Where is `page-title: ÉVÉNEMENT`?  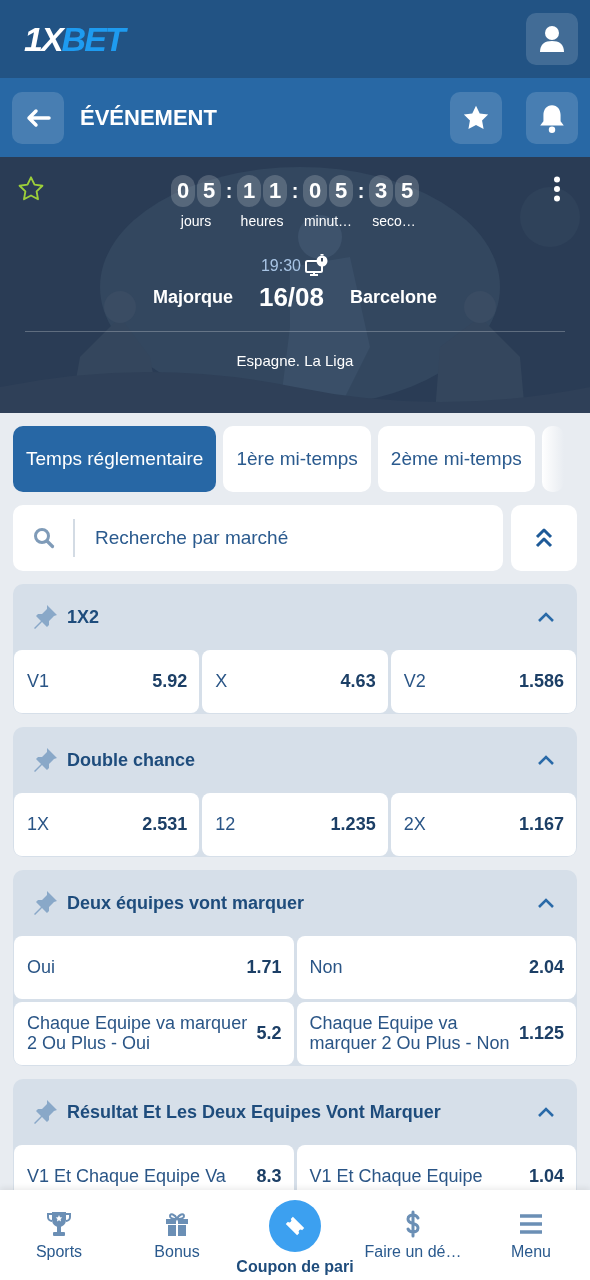
page-title: ÉVÉNEMENT is located at coordinates (149, 118).